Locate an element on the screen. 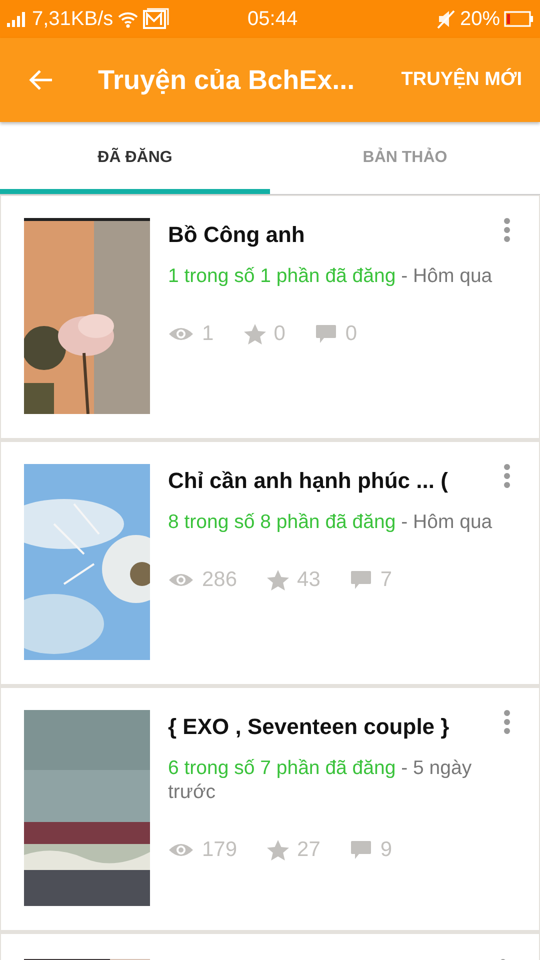 This screenshot has height=960, width=540. back-arrow-icon is located at coordinates (41, 80).